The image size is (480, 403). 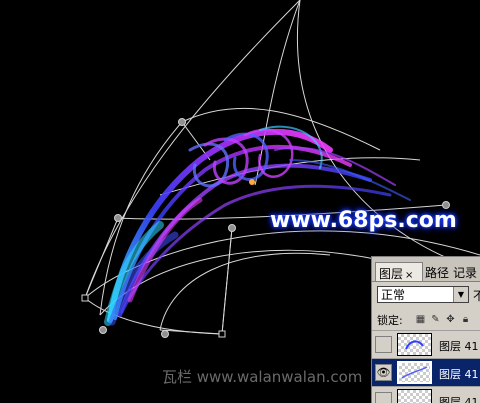 I want to click on tab-history-label: 记录, so click(x=465, y=273).